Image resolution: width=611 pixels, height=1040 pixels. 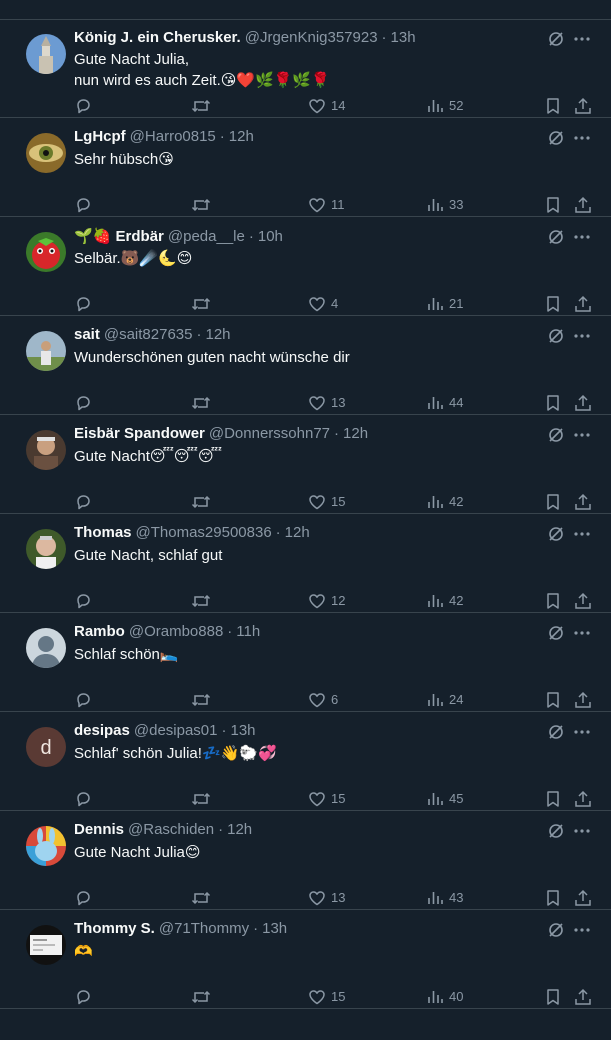 I want to click on user-handle: @sait827635, so click(x=148, y=334).